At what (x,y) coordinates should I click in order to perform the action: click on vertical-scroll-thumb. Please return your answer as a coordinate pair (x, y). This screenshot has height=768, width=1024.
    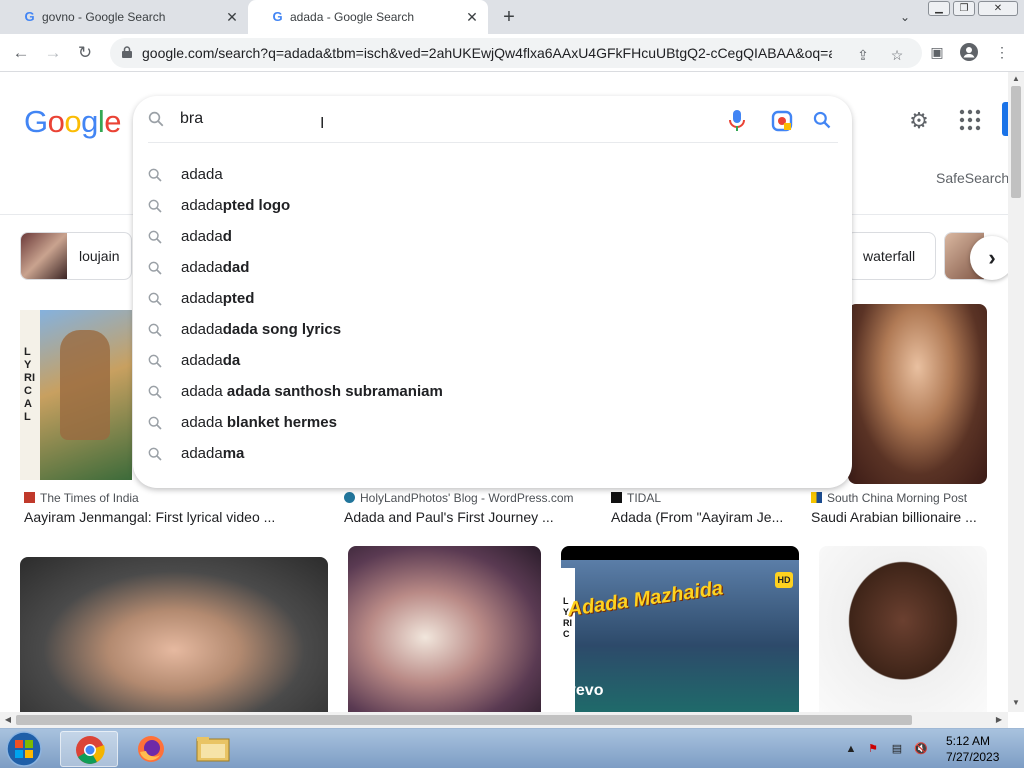
    Looking at the image, I should click on (1016, 142).